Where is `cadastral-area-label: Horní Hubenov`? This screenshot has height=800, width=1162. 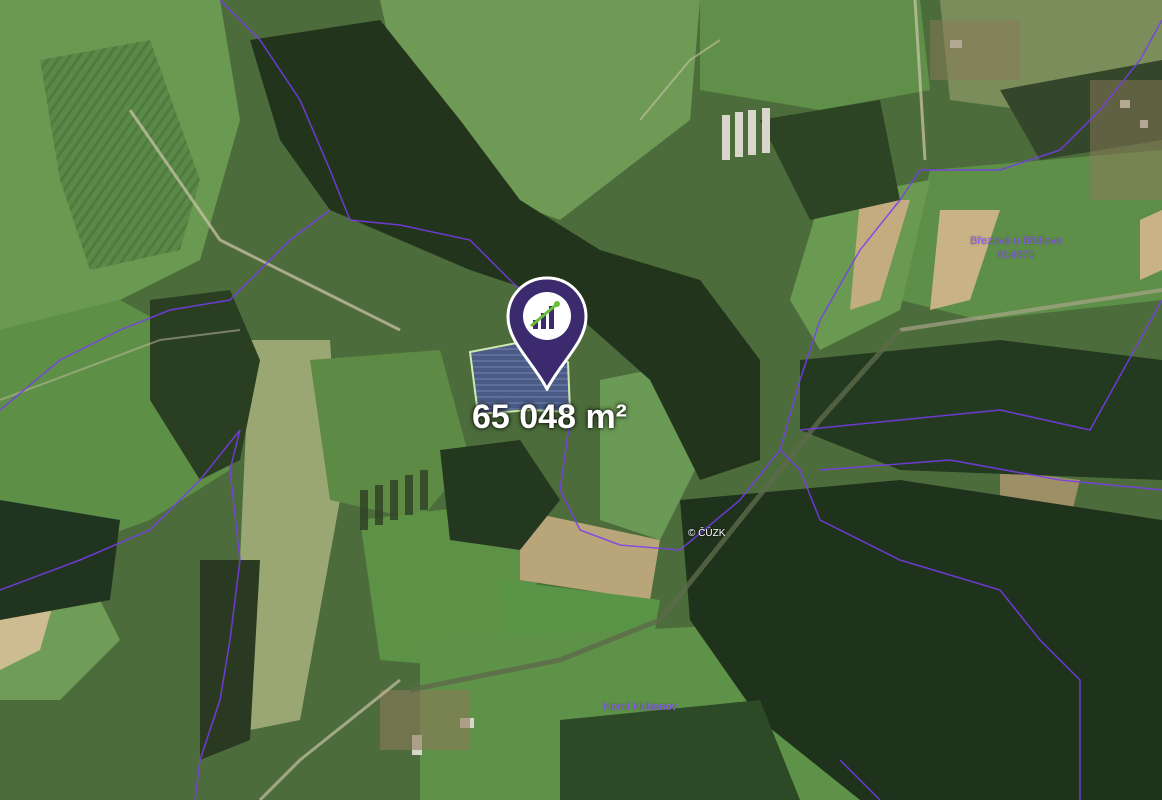 cadastral-area-label: Horní Hubenov is located at coordinates (640, 707).